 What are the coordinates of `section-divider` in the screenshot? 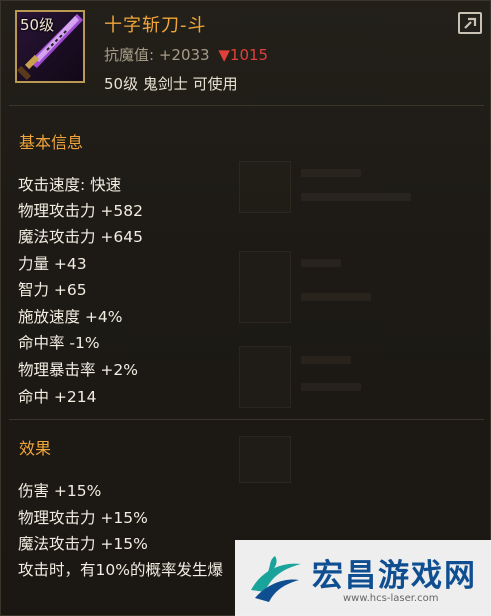 It's located at (246, 419).